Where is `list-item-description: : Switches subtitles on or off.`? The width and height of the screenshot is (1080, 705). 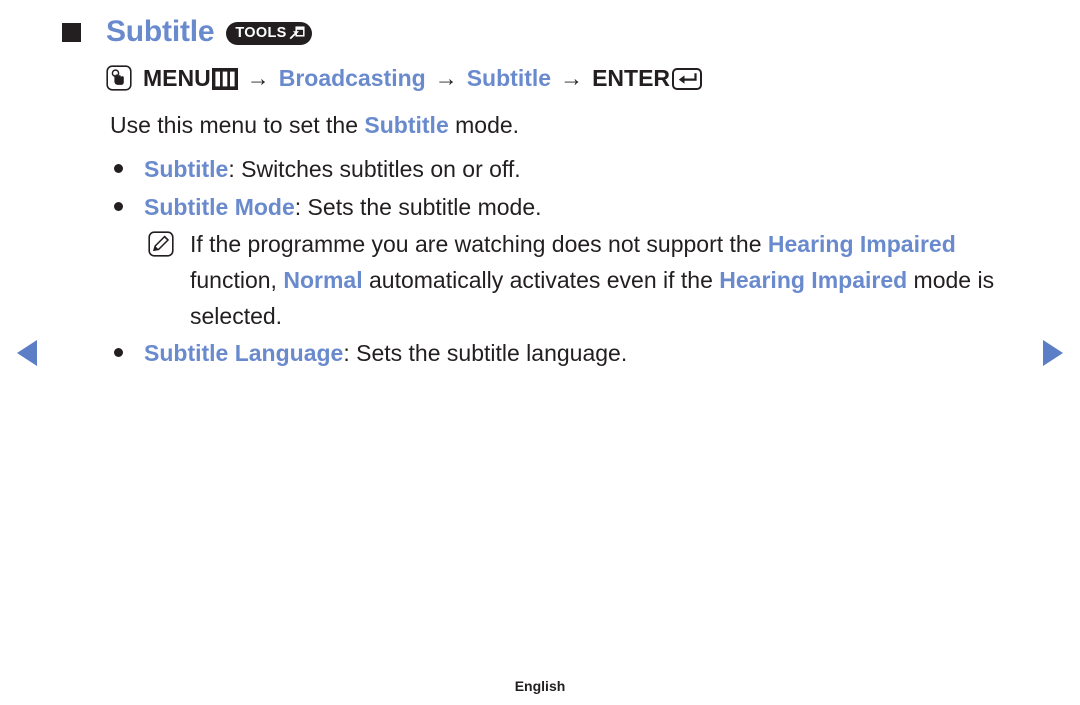
list-item-description: : Switches subtitles on or off. is located at coordinates (374, 169).